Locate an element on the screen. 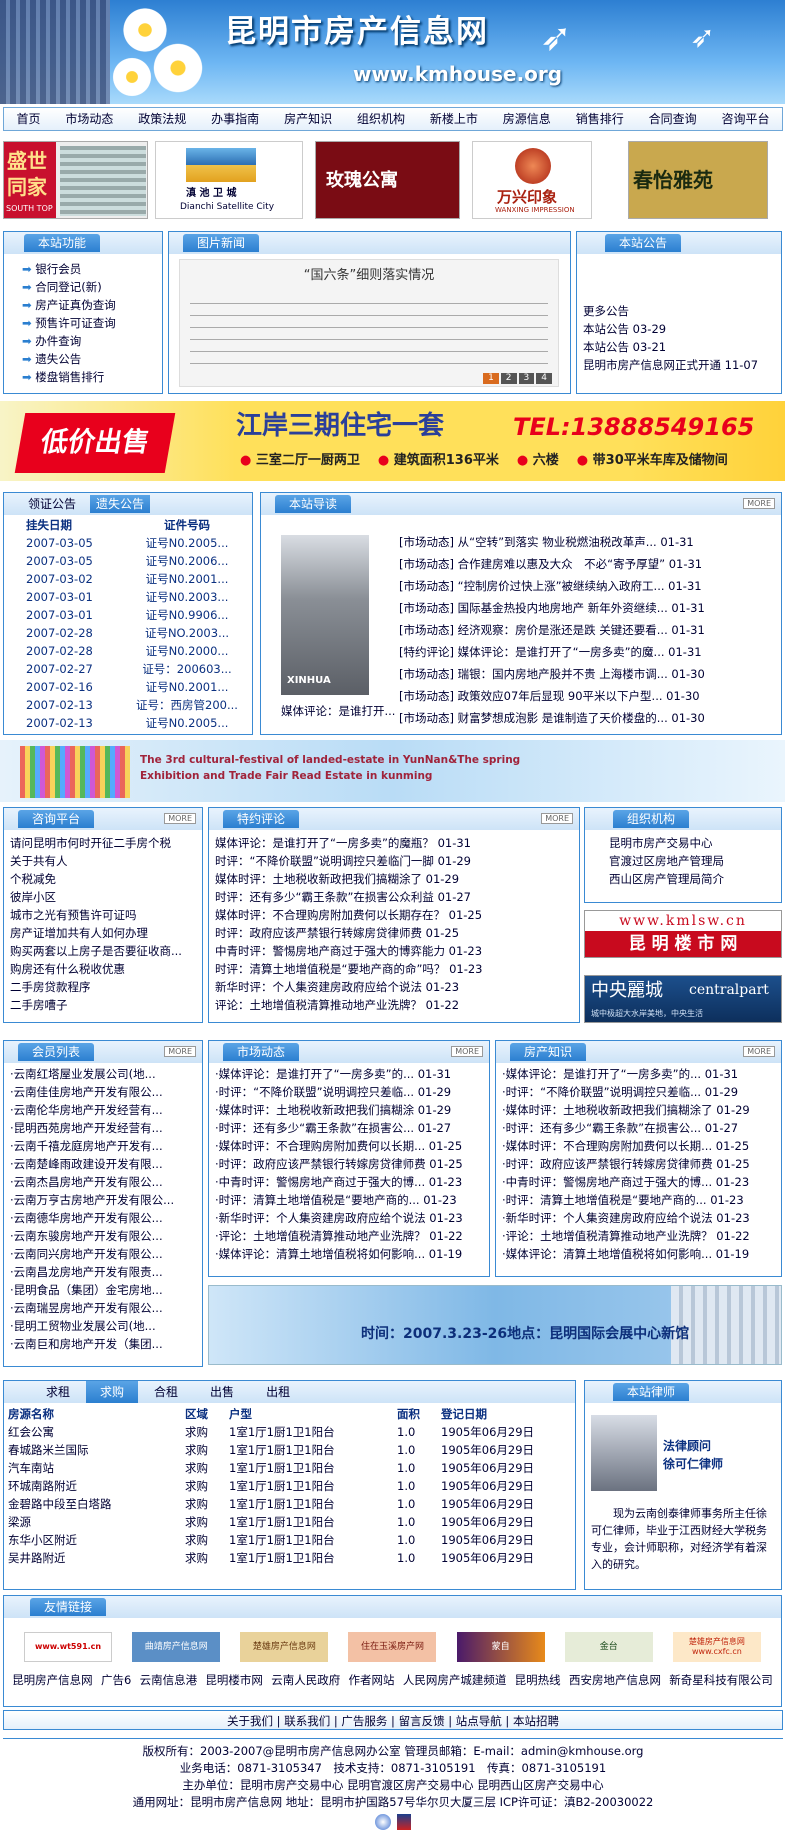 The image size is (785, 1837). knowledge-item: ·新华时评：个人集资建房政府应给个说法 01-23 is located at coordinates (638, 1218).